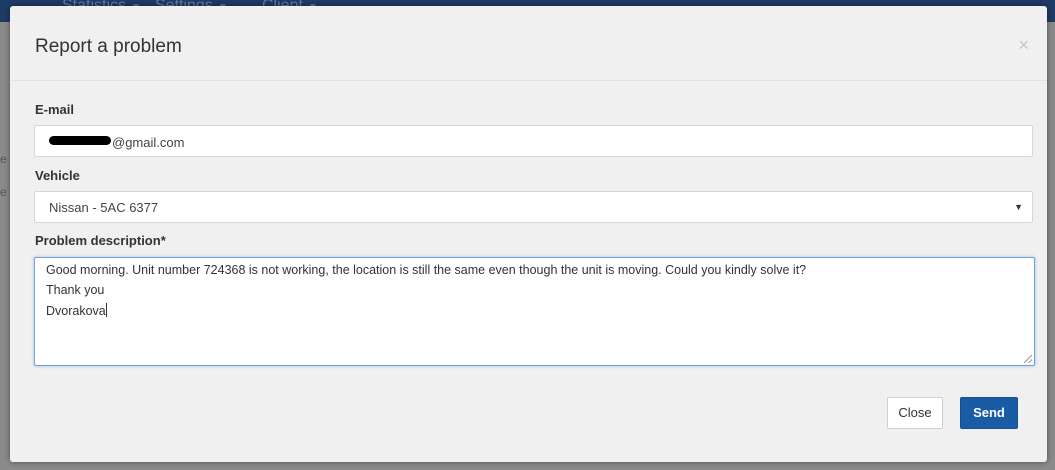 The height and width of the screenshot is (470, 1055). I want to click on redacted-email-mark, so click(80, 141).